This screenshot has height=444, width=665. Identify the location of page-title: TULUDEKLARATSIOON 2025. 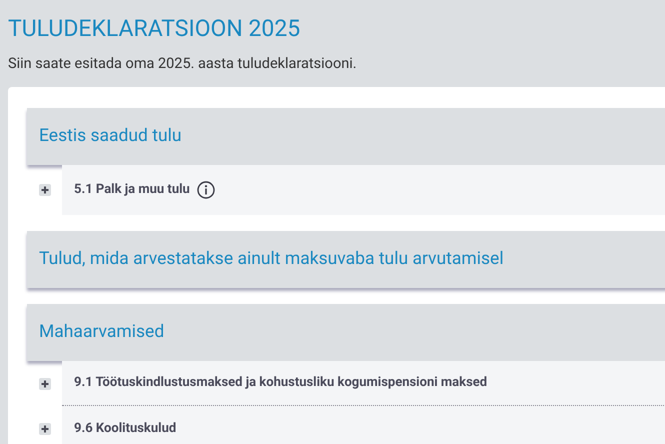
(154, 29).